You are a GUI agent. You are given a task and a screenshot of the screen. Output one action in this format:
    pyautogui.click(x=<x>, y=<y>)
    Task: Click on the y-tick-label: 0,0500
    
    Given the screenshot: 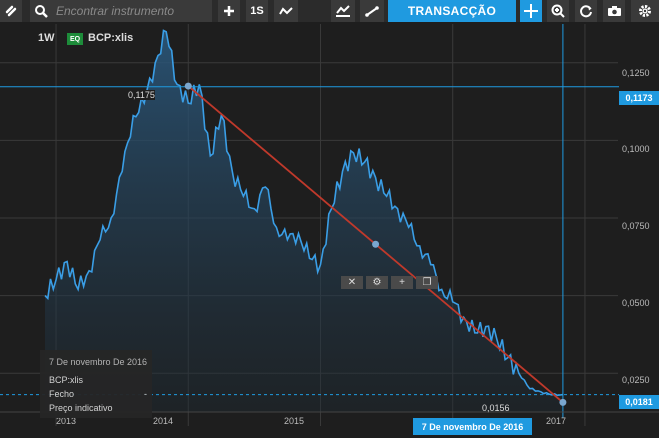 What is the action you would take?
    pyautogui.click(x=636, y=303)
    